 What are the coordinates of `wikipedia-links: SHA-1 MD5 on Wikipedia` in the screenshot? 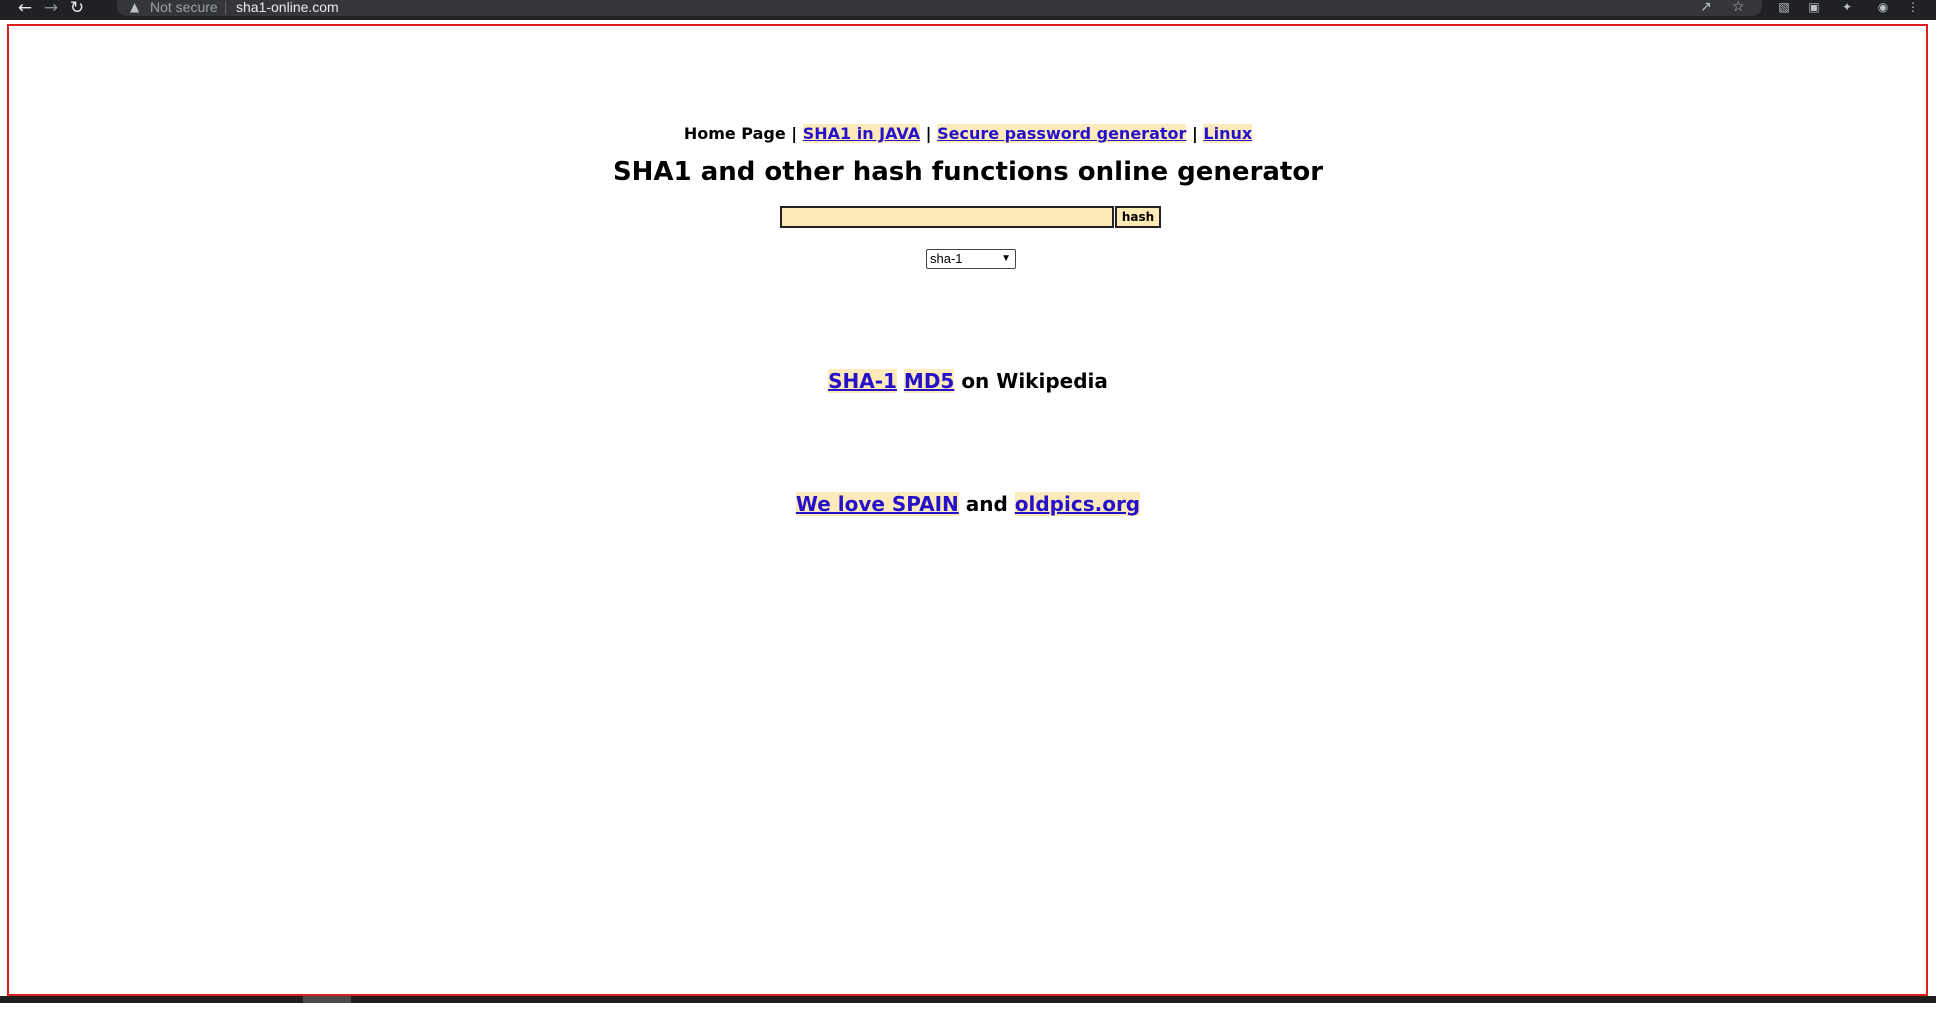 It's located at (968, 381).